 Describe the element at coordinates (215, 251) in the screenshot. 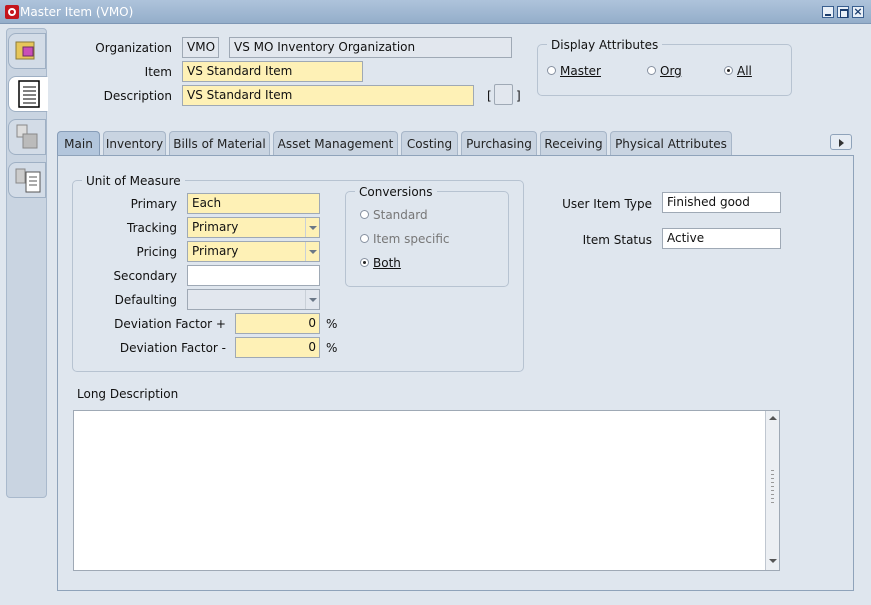

I see `pricing-value: Primary` at that location.